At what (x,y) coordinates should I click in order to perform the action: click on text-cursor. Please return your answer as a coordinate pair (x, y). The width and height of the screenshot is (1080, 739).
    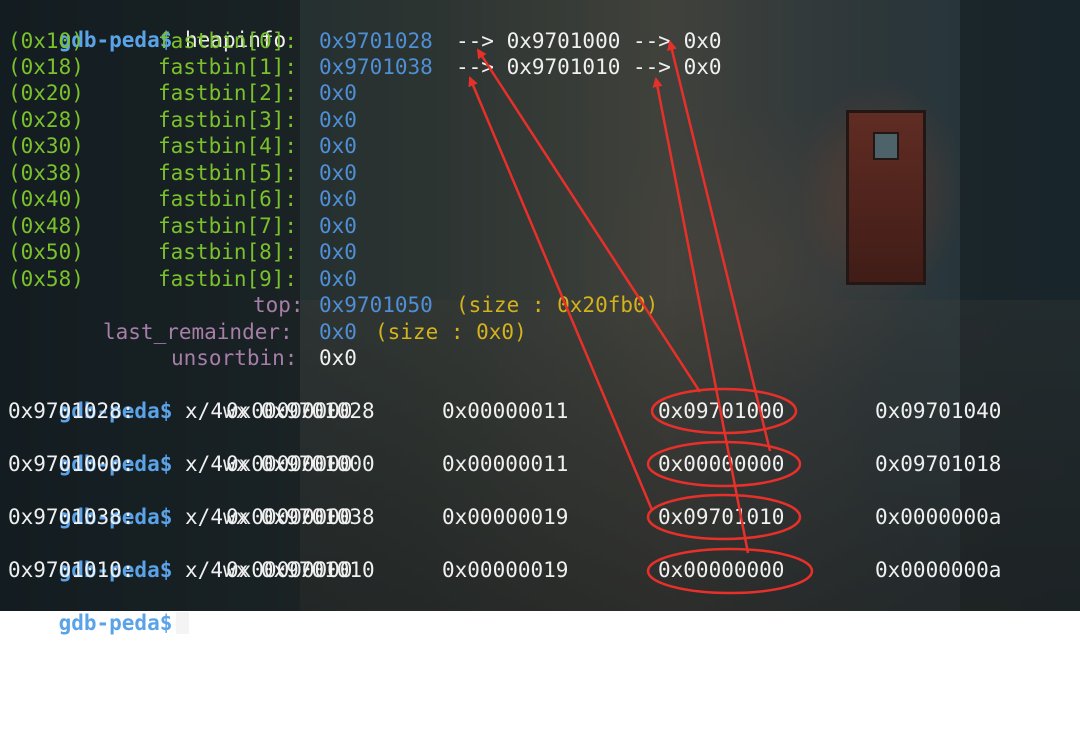
    Looking at the image, I should click on (183, 623).